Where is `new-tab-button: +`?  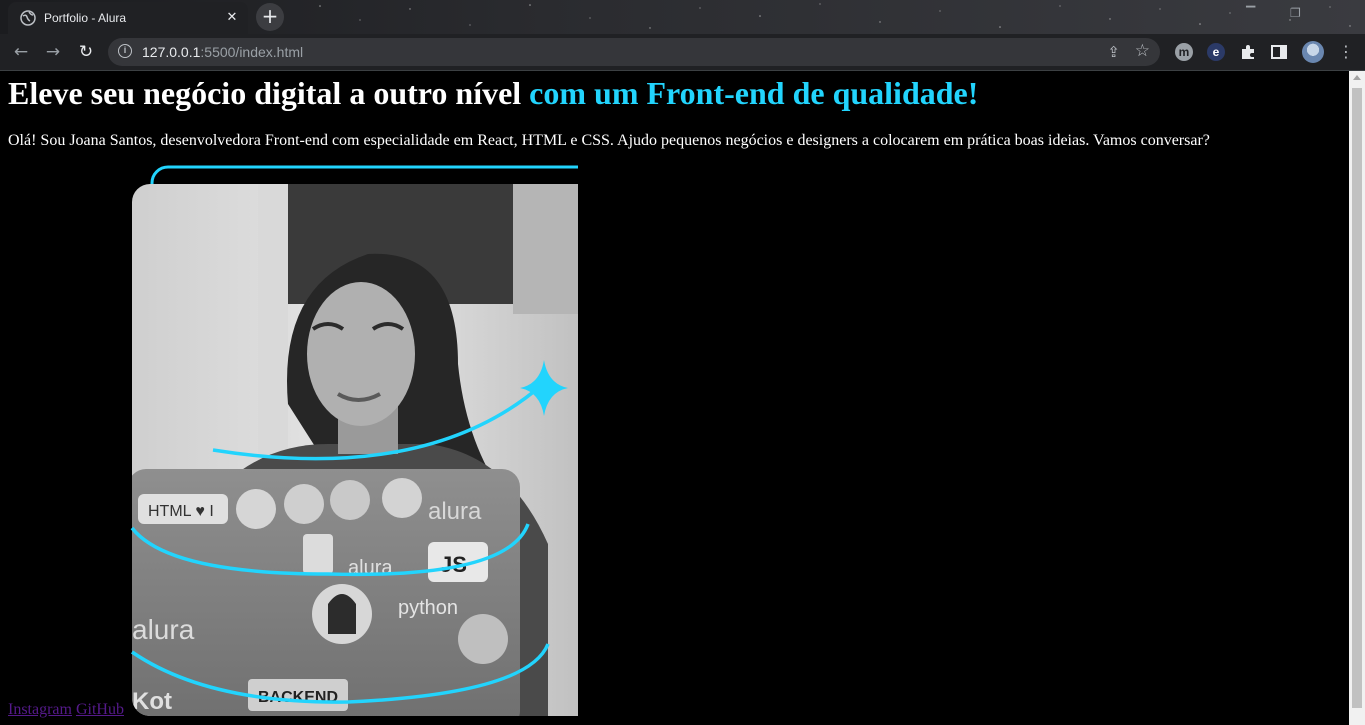 new-tab-button: + is located at coordinates (270, 17).